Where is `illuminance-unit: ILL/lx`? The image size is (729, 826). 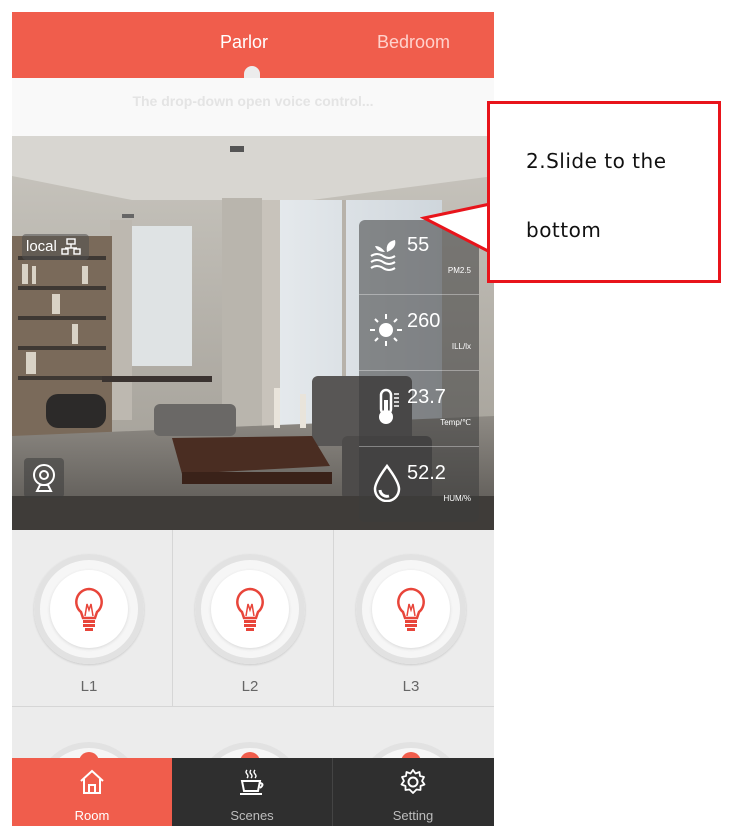 illuminance-unit: ILL/lx is located at coordinates (461, 346).